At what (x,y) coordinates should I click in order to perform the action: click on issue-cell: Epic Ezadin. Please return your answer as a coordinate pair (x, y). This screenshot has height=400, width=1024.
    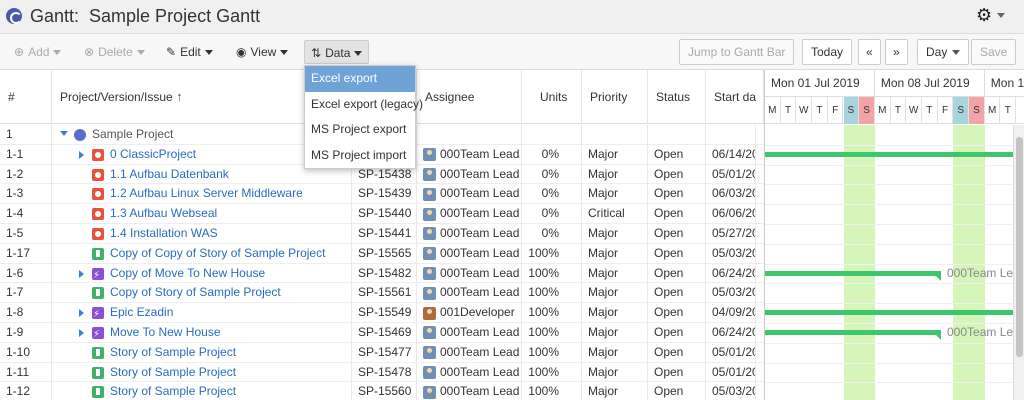
    Looking at the image, I should click on (202, 313).